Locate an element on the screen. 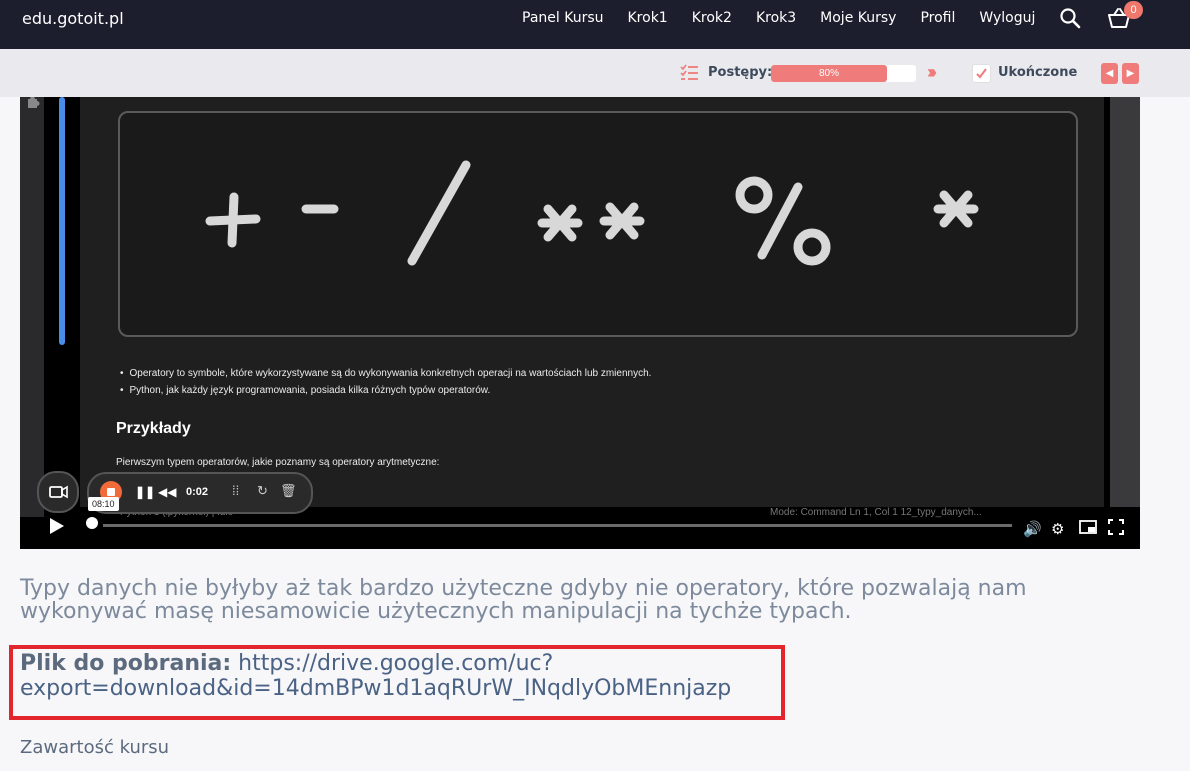  site-brand: edu.gotoit.pl is located at coordinates (73, 18).